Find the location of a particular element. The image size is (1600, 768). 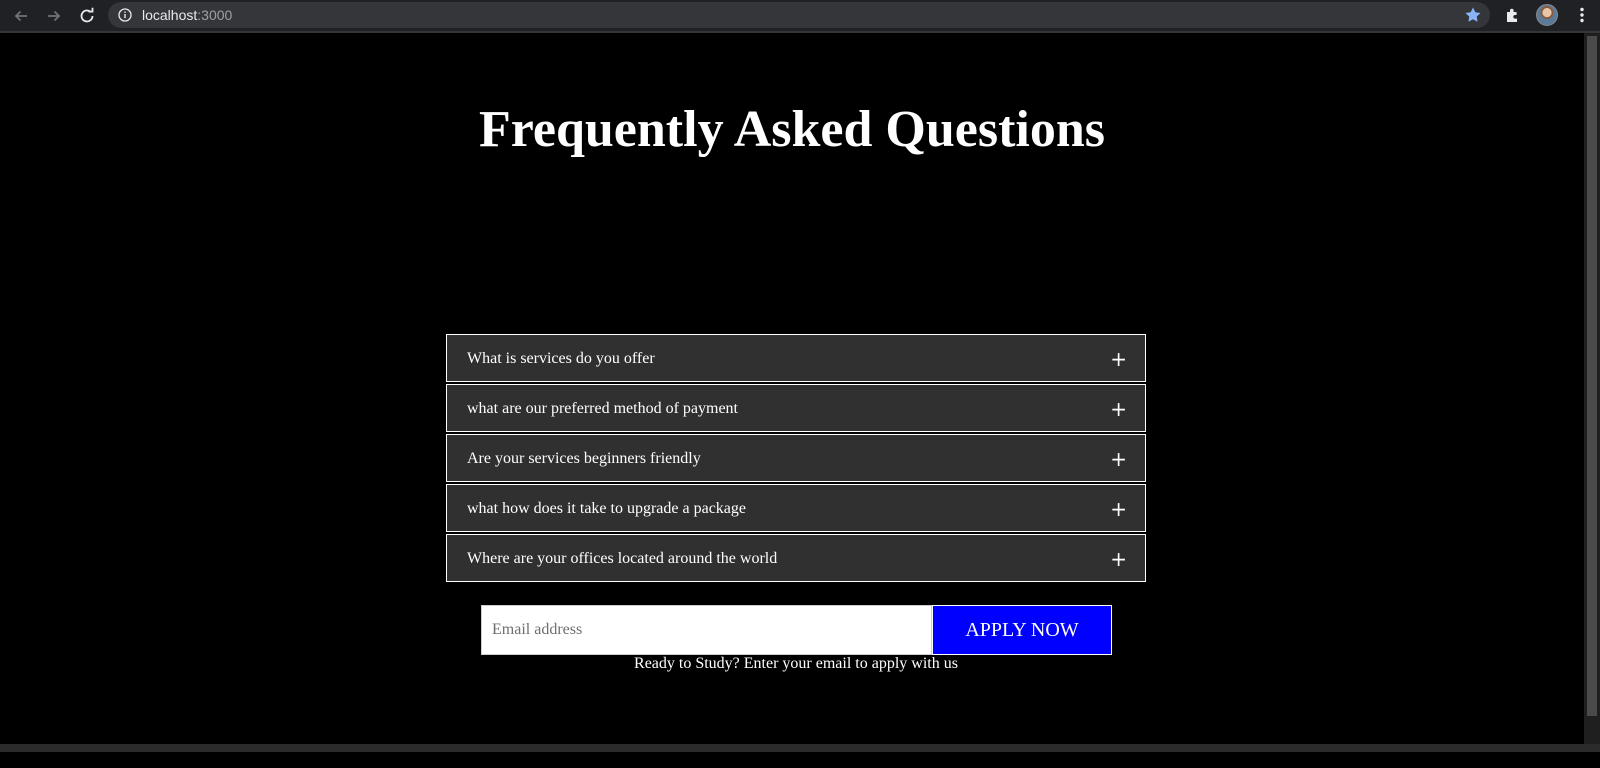

forward-arrow-icon is located at coordinates (54, 16).